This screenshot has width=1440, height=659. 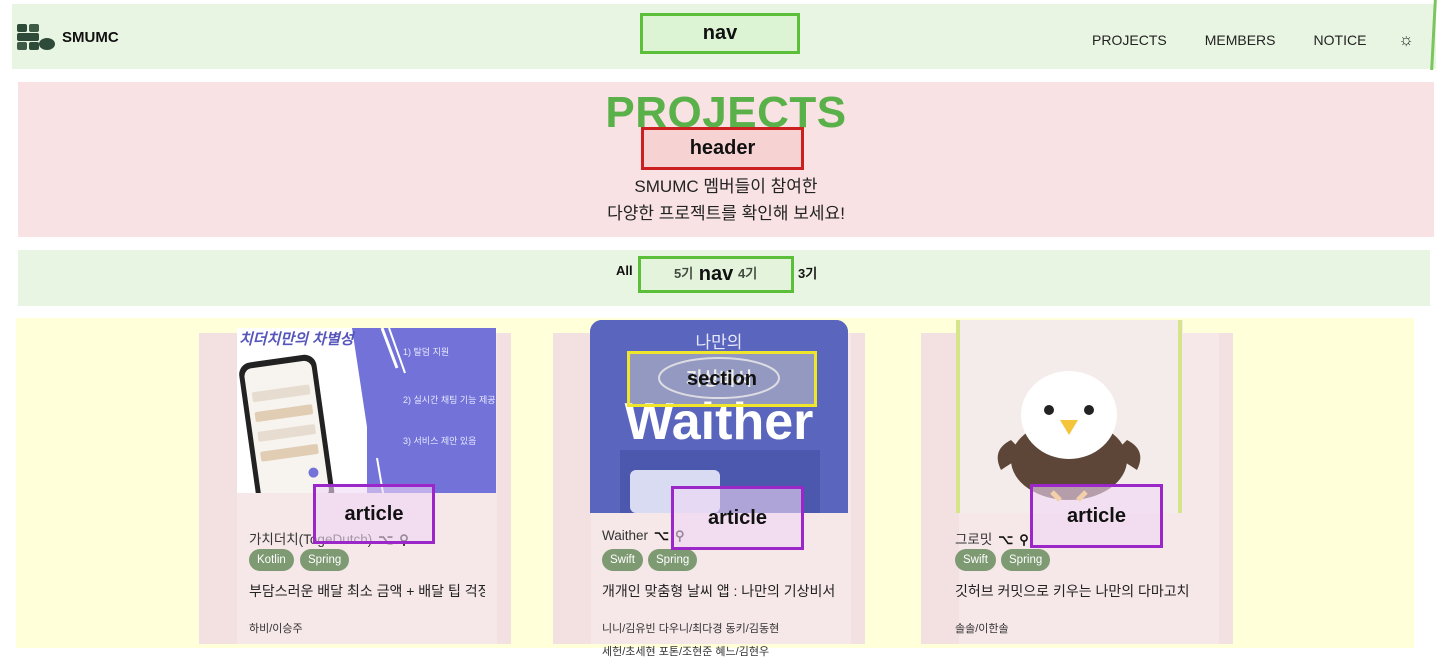 I want to click on togedutch-thumb-point-3: 3) 서비스 제안 있음, so click(x=440, y=441).